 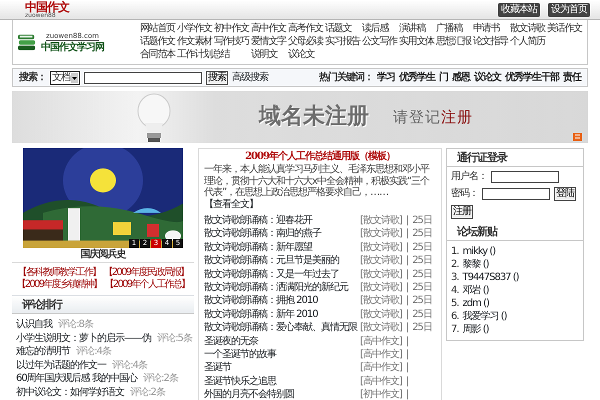 I want to click on forum-post-link: T9447S837 (), so click(x=490, y=277).